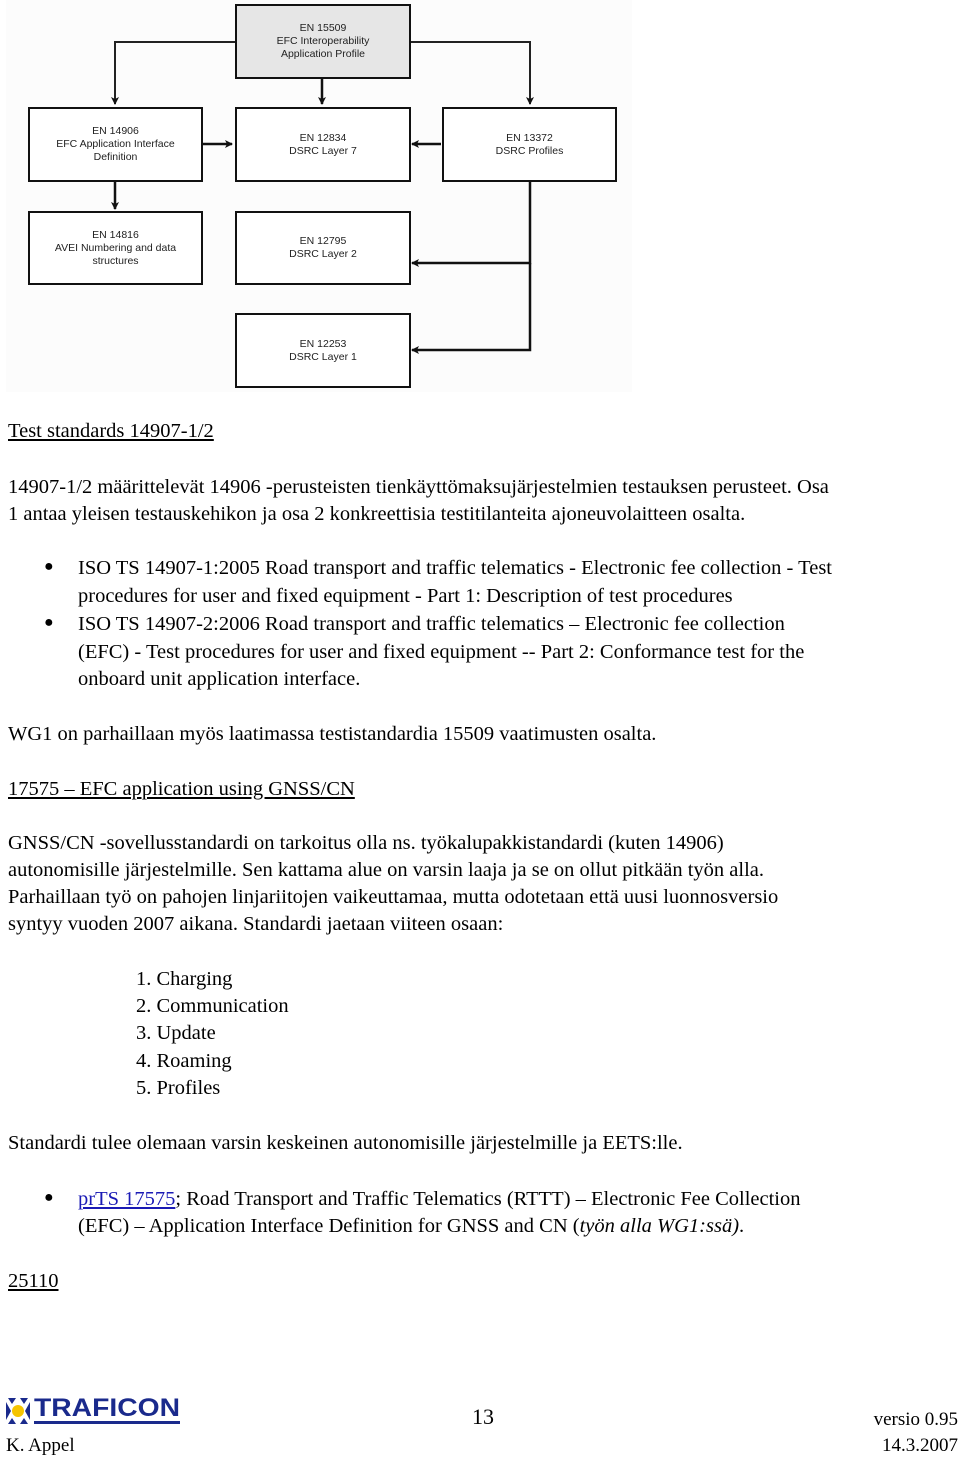  Describe the element at coordinates (323, 150) in the screenshot. I see `box-line: DSRC Layer 7` at that location.